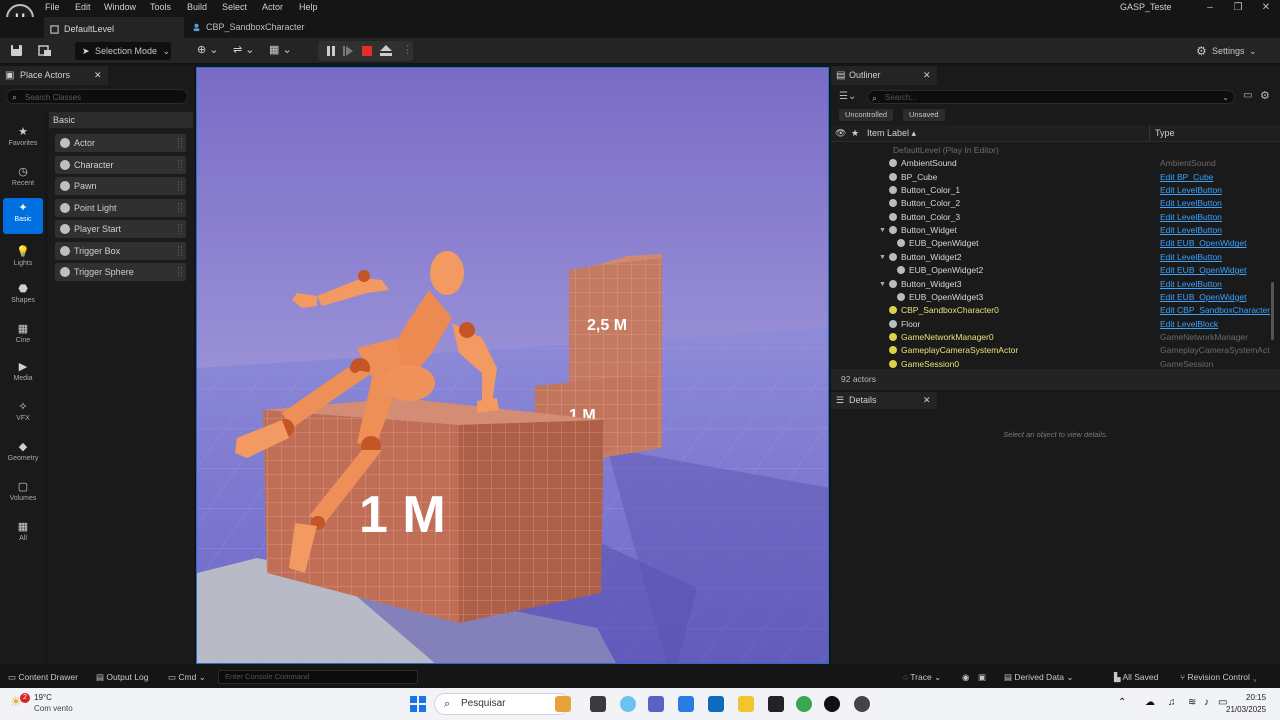  Describe the element at coordinates (97, 96) in the screenshot. I see `search-classes-input: ⌕ Search Classes` at that location.